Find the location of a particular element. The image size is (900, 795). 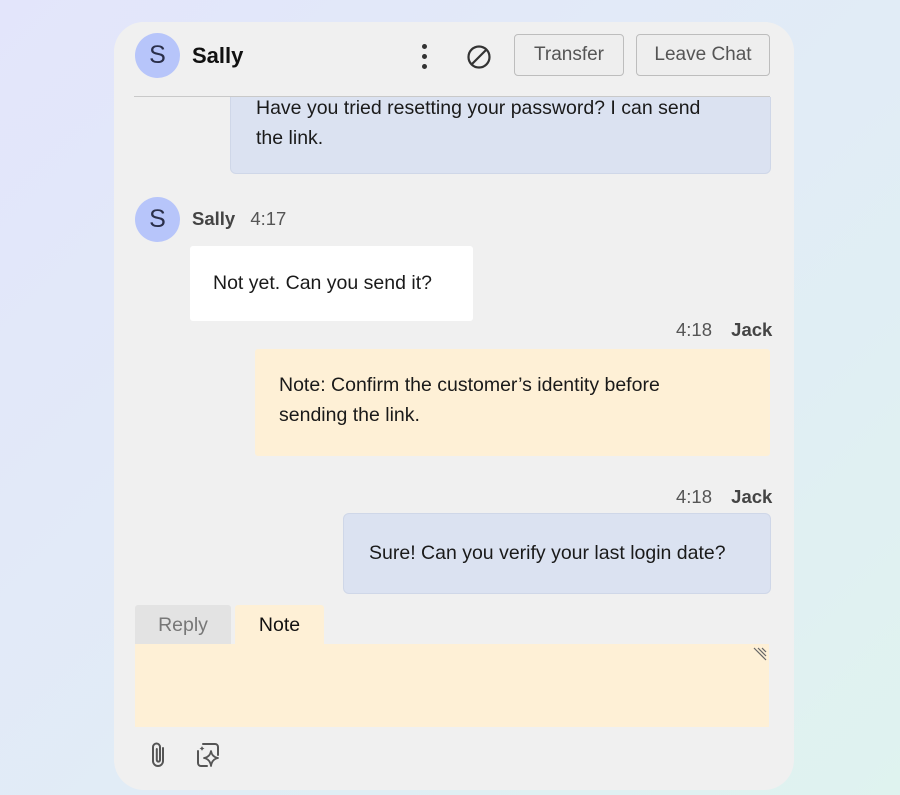

chat-header: S Sally Transfer Leave Chat is located at coordinates (454, 59).